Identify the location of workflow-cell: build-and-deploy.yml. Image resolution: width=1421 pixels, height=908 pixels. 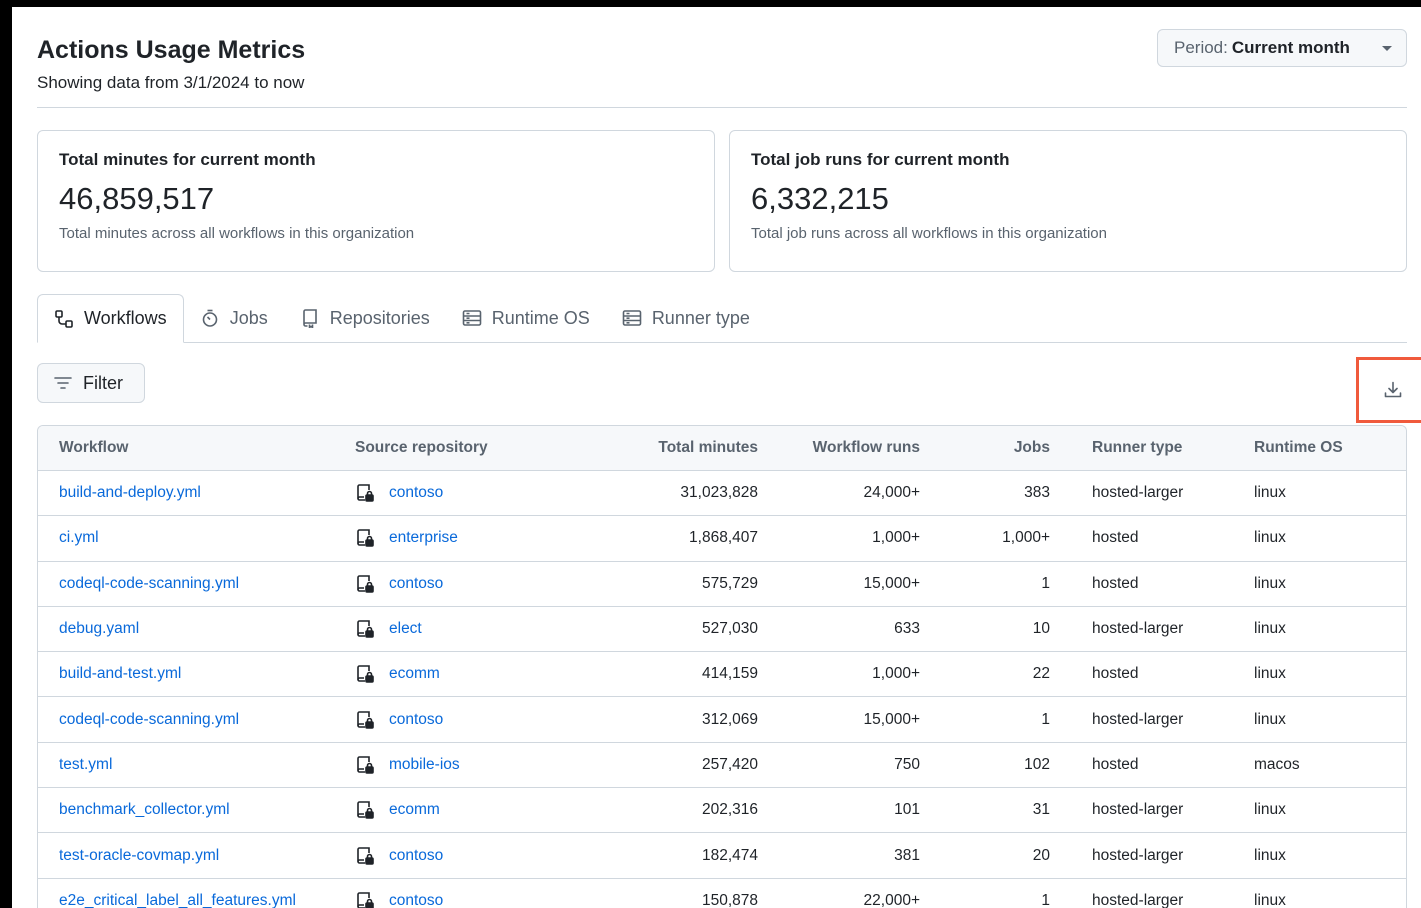
(186, 493).